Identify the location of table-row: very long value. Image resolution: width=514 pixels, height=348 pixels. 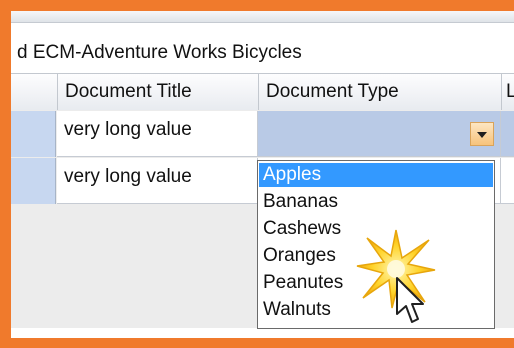
(262, 134).